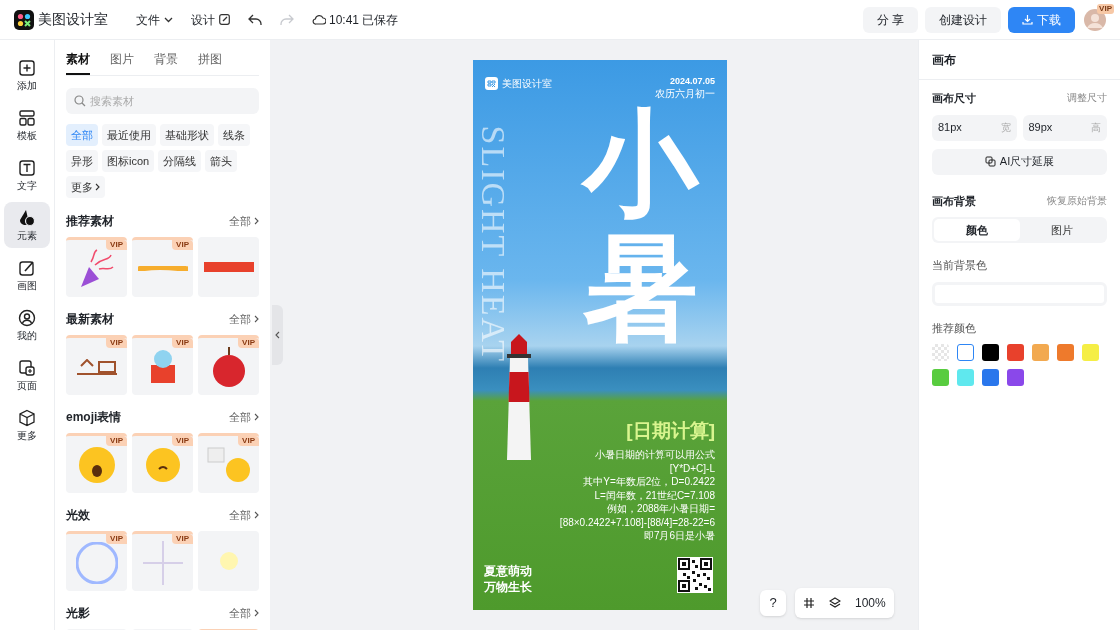 Image resolution: width=1120 pixels, height=630 pixels. Describe the element at coordinates (73, 19) in the screenshot. I see `app-name: 美图设计室` at that location.